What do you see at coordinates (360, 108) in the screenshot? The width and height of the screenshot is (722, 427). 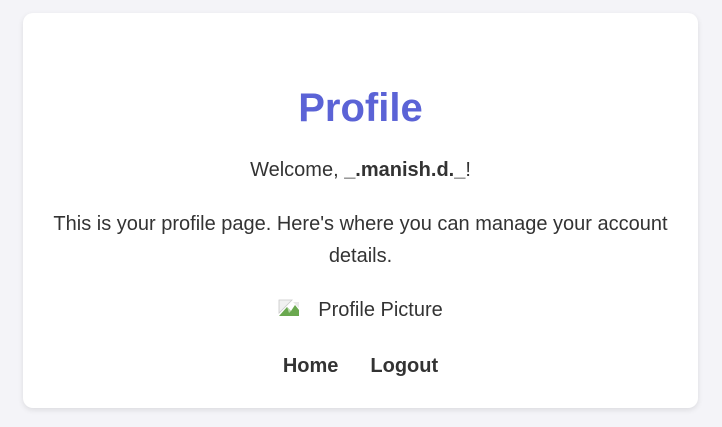 I see `page-title: Profile` at bounding box center [360, 108].